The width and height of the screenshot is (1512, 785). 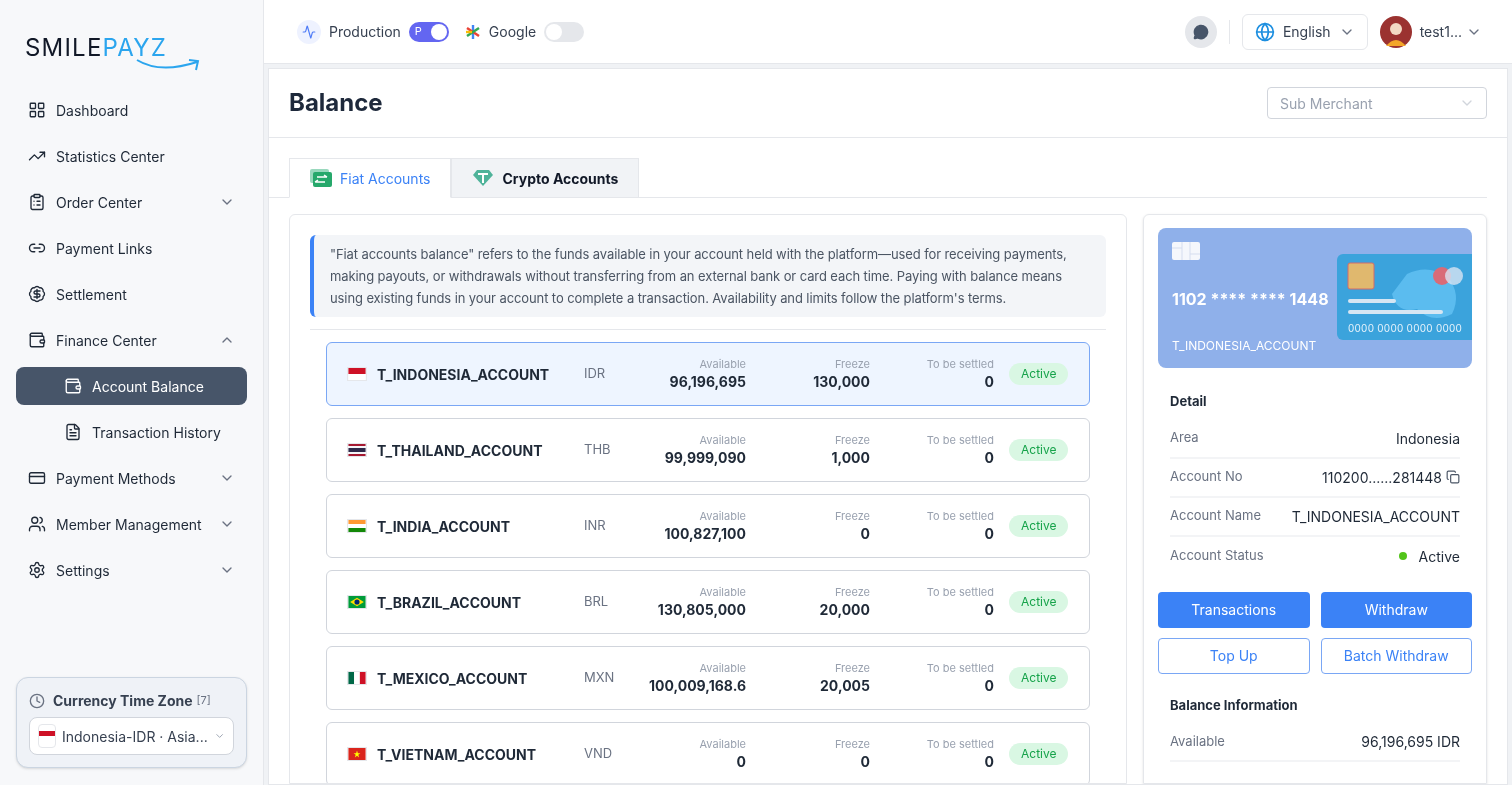 What do you see at coordinates (598, 450) in the screenshot?
I see `currency-code: THB` at bounding box center [598, 450].